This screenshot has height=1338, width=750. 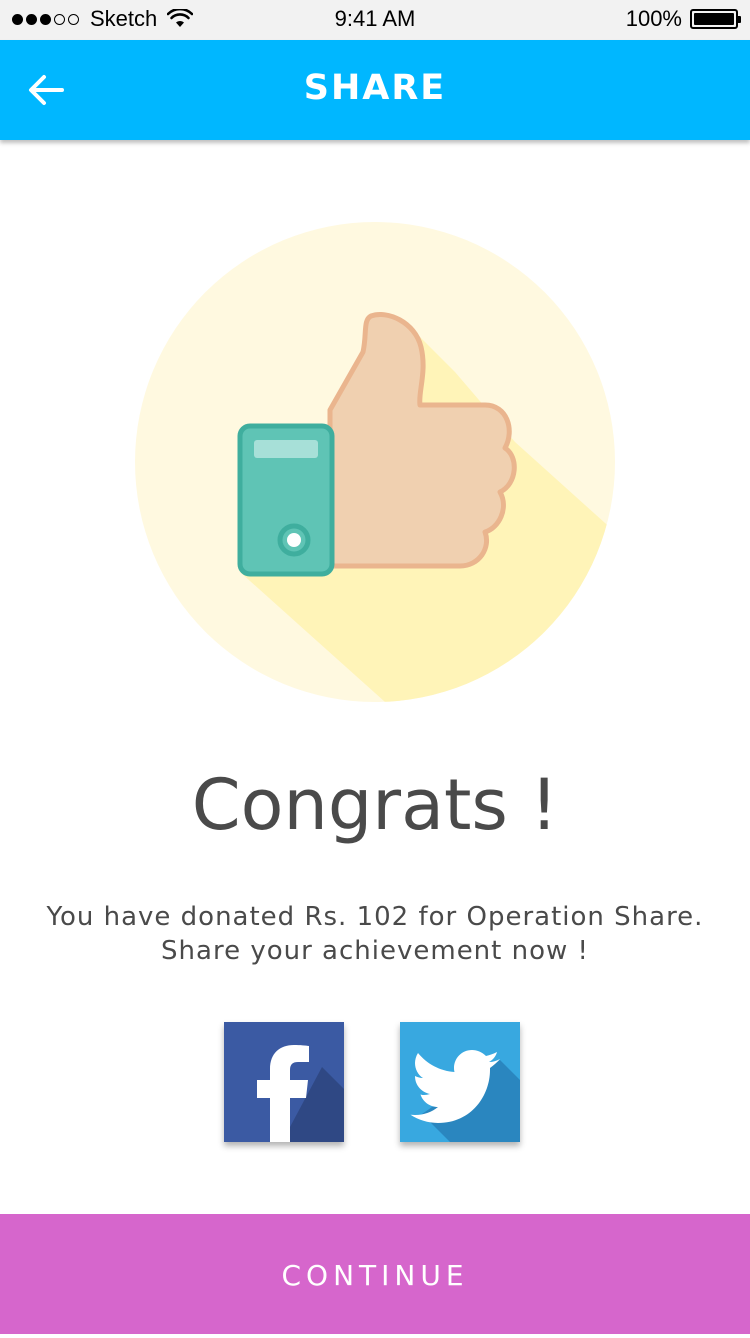 I want to click on page-title: SHARE, so click(x=375, y=88).